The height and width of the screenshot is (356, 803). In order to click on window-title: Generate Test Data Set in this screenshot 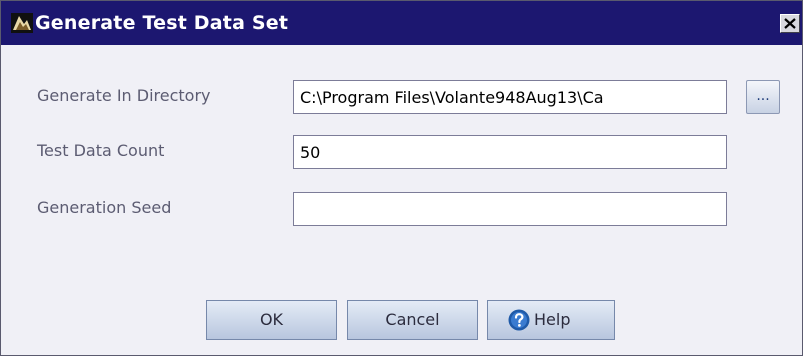, I will do `click(162, 23)`.